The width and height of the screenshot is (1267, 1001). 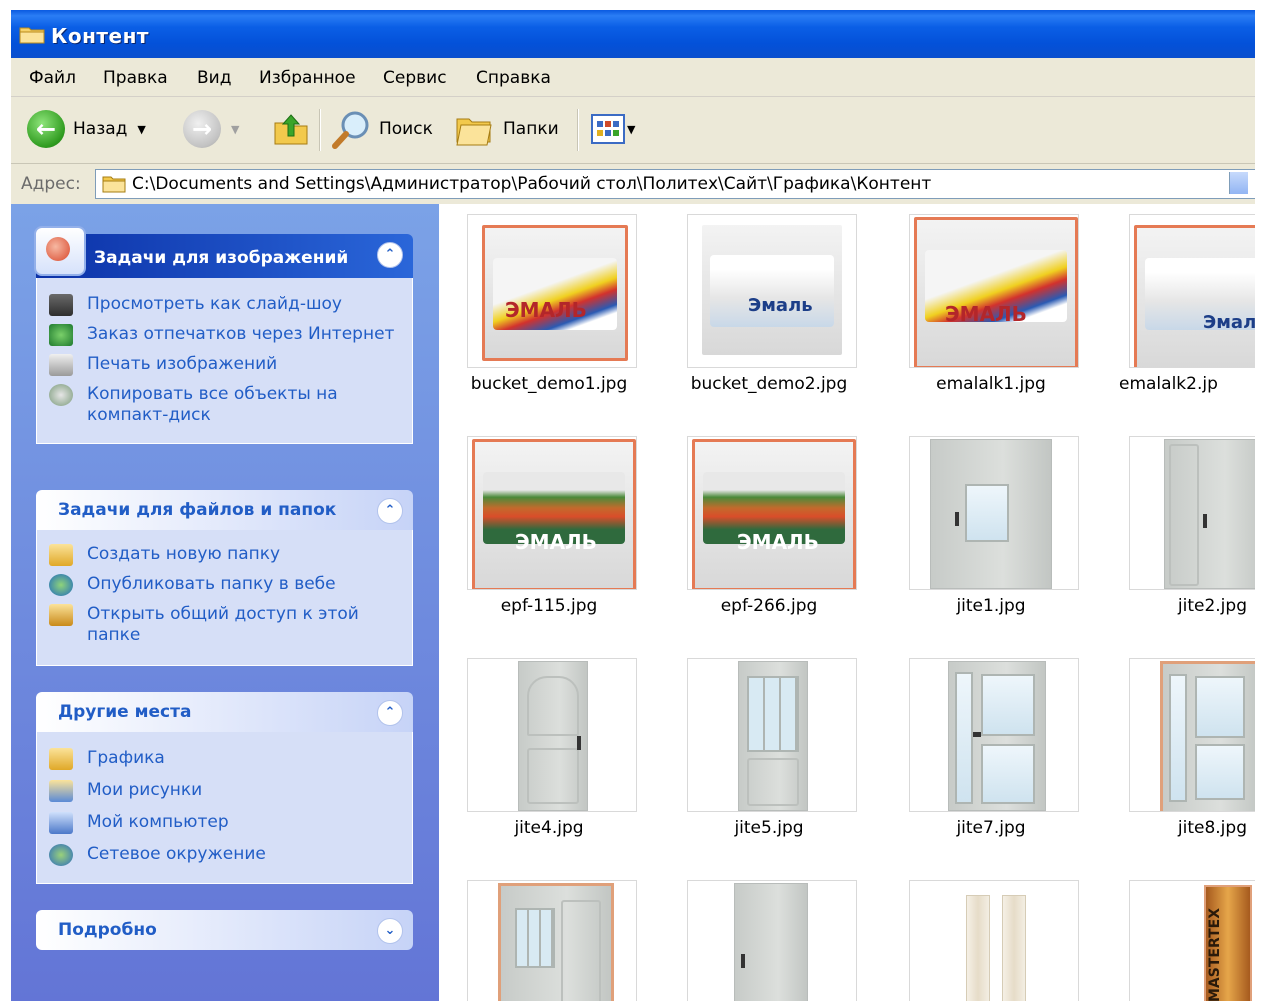 What do you see at coordinates (214, 78) in the screenshot?
I see `menu-view: Вид` at bounding box center [214, 78].